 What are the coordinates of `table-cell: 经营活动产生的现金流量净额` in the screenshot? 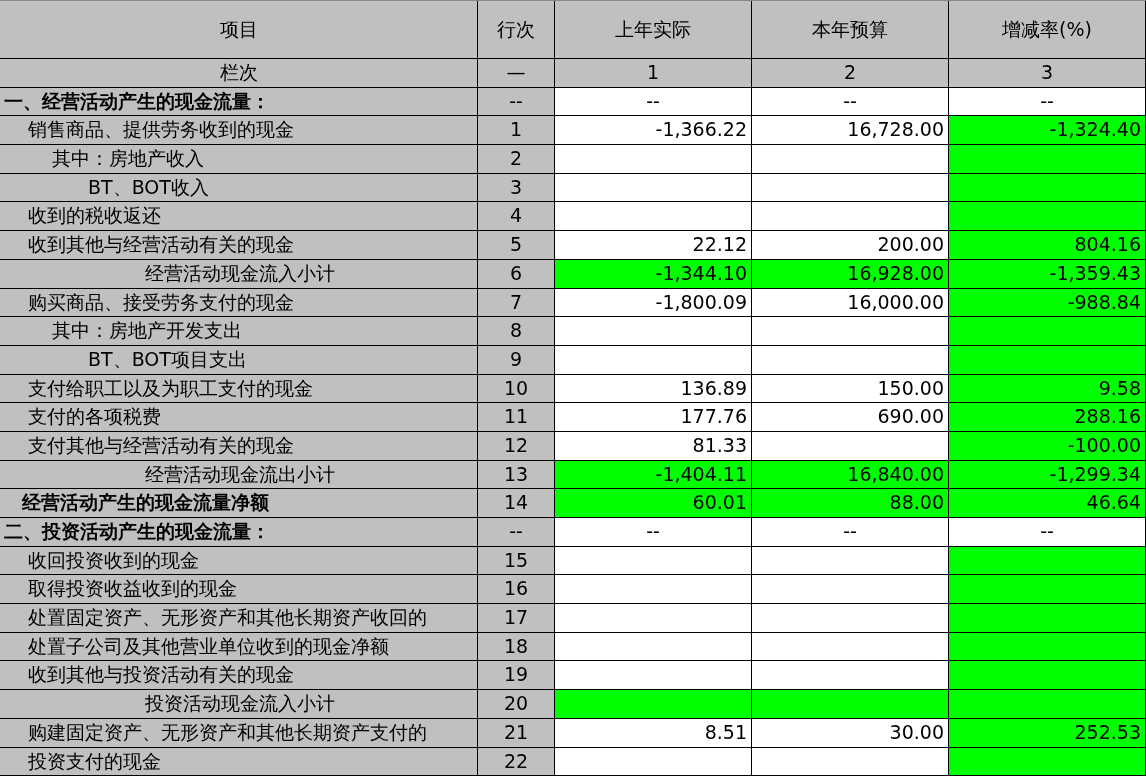 It's located at (239, 503).